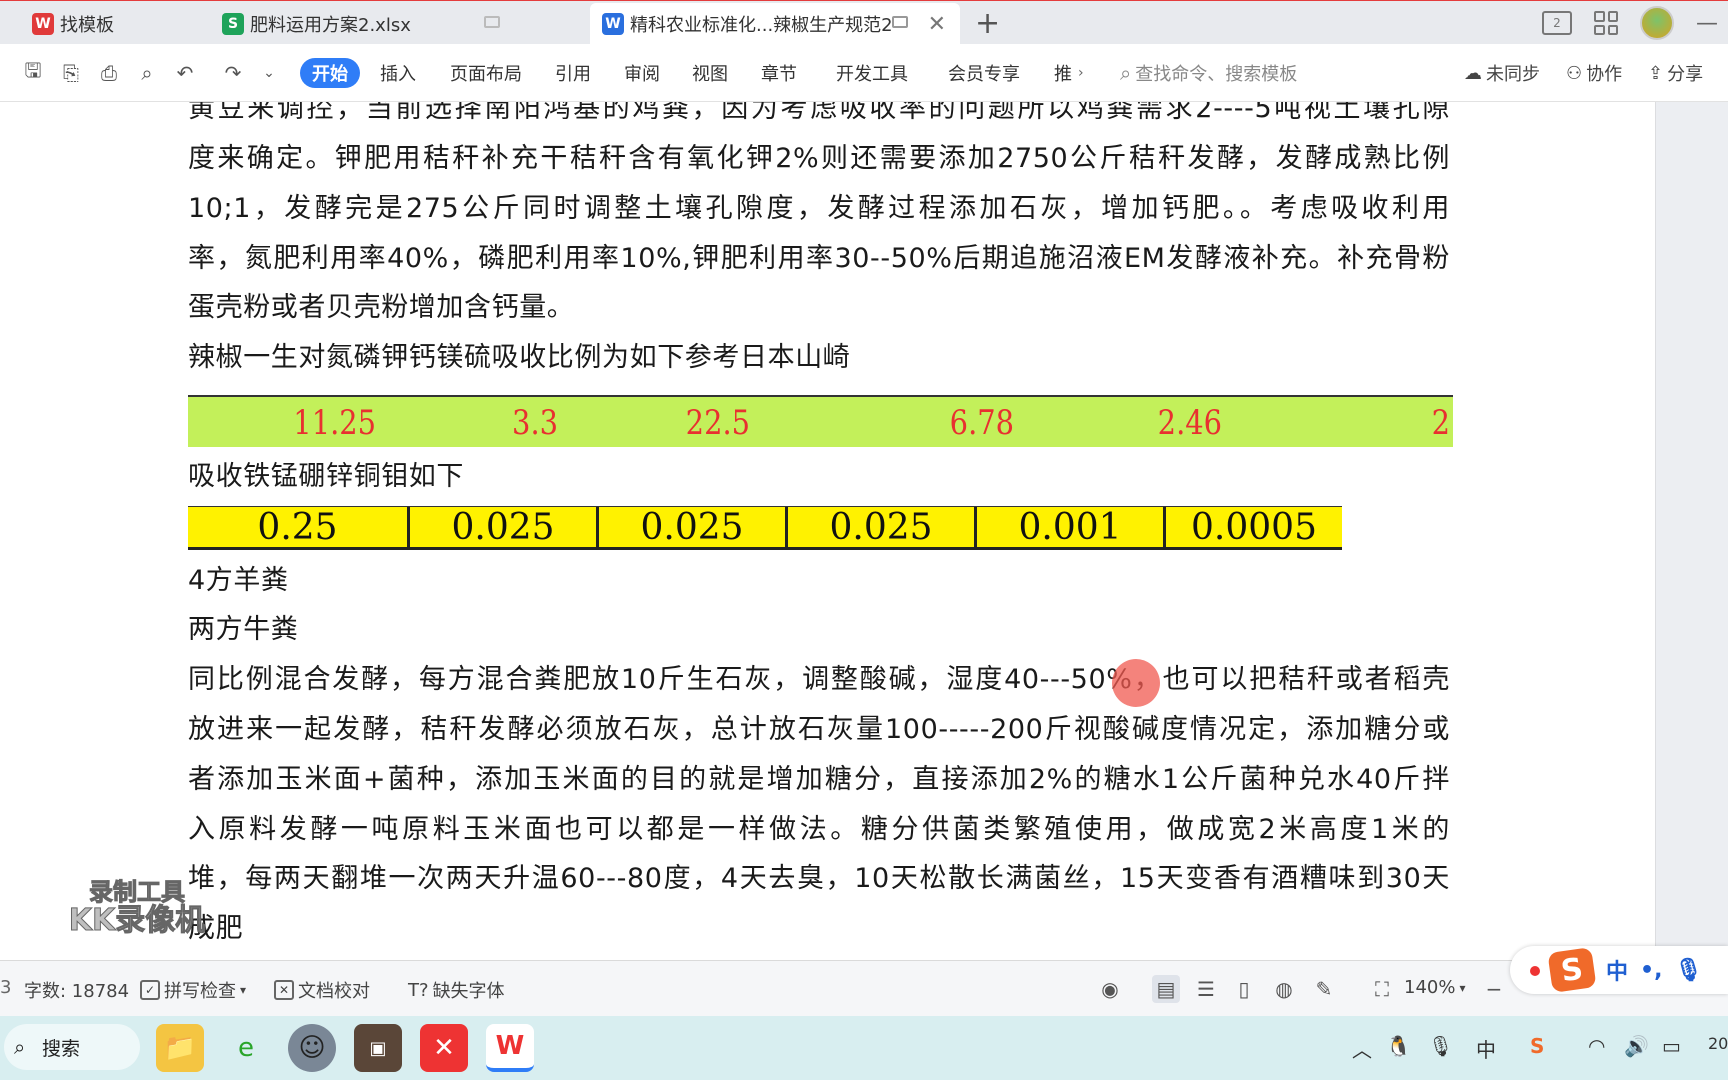 Image resolution: width=1728 pixels, height=1080 pixels. I want to click on export-icon: ⎘, so click(71, 73).